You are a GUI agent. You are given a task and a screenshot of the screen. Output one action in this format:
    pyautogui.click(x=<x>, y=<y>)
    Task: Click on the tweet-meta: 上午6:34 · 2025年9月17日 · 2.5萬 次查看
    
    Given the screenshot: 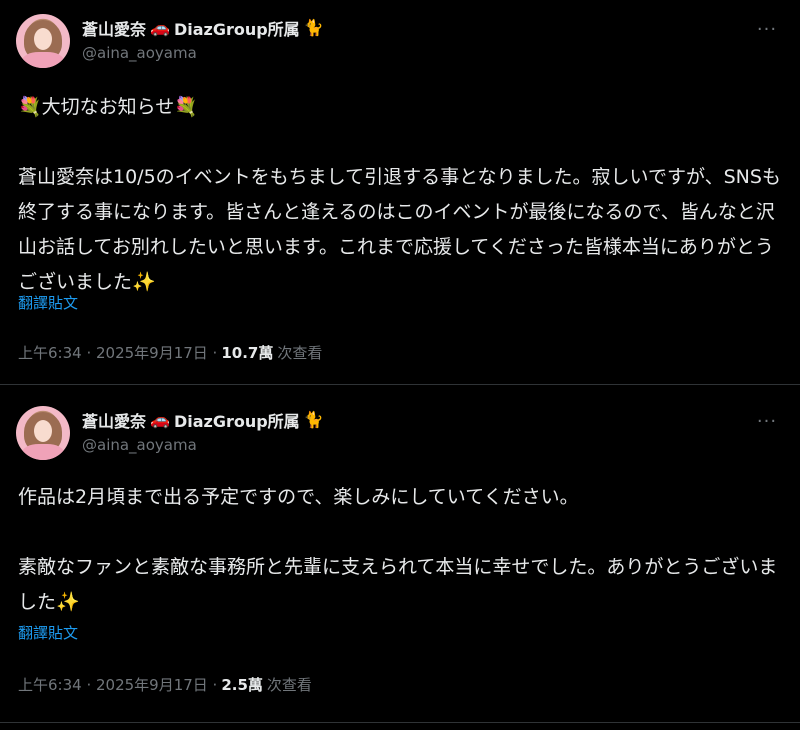 What is the action you would take?
    pyautogui.click(x=165, y=684)
    